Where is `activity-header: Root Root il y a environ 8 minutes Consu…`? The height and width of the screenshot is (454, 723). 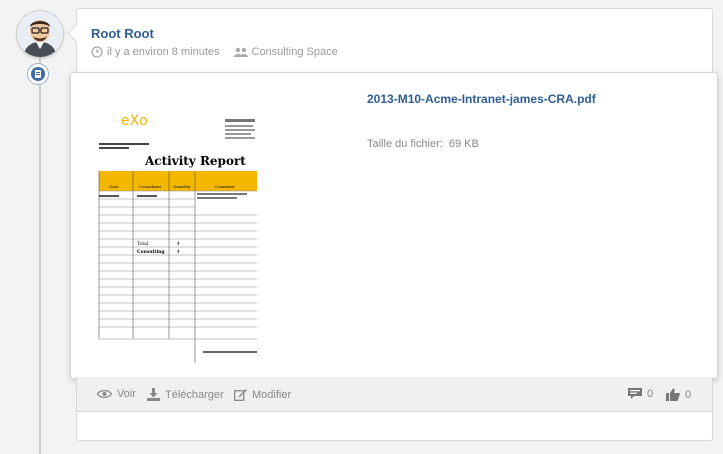
activity-header: Root Root il y a environ 8 minutes Consu… is located at coordinates (394, 43).